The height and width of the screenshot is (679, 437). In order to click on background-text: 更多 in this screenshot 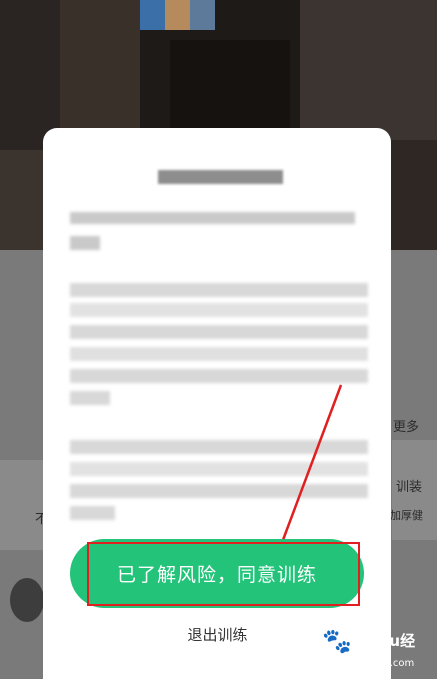, I will do `click(406, 427)`.